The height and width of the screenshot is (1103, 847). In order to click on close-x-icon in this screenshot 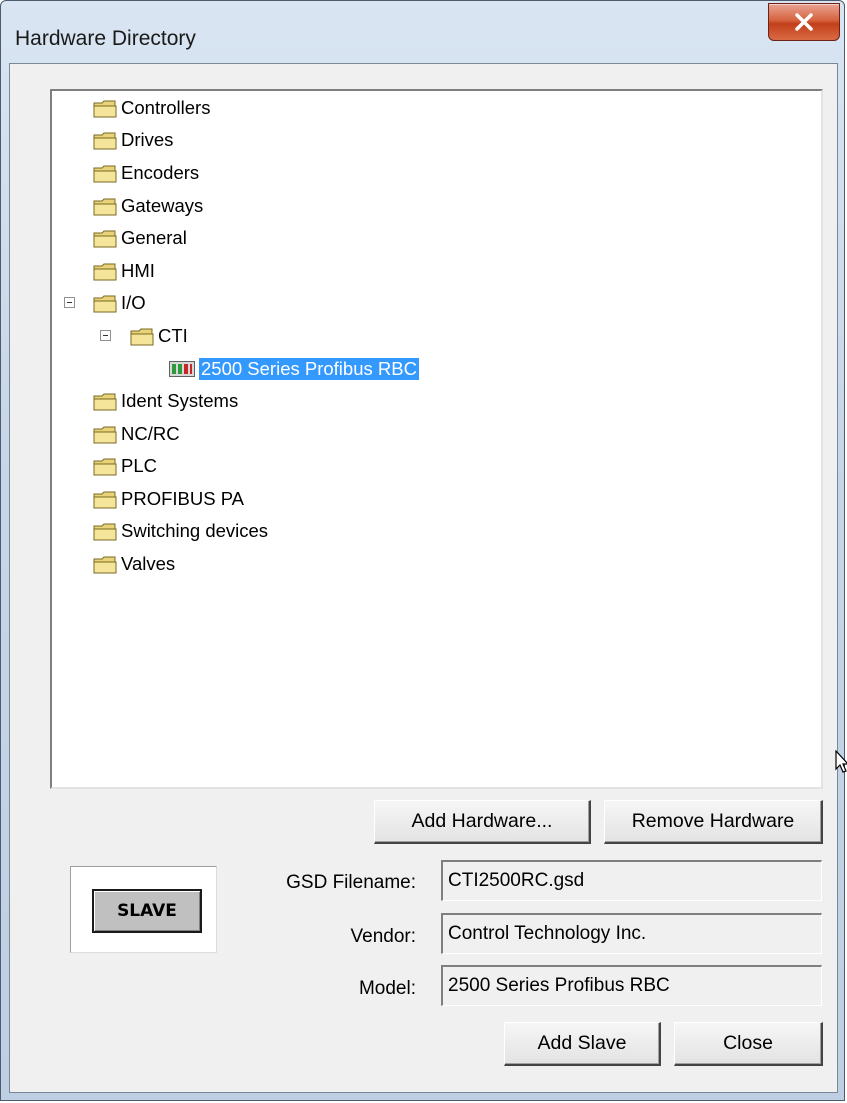, I will do `click(804, 22)`.